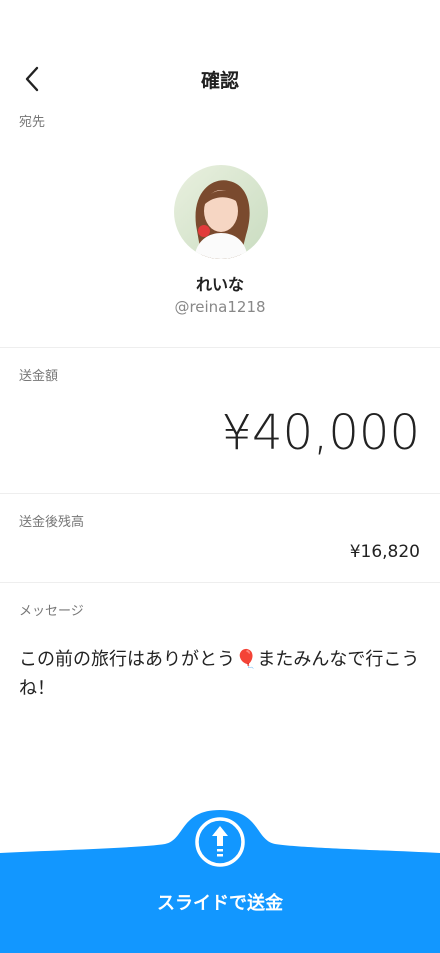 The image size is (440, 953). I want to click on amount-value: ¥40,000, so click(321, 433).